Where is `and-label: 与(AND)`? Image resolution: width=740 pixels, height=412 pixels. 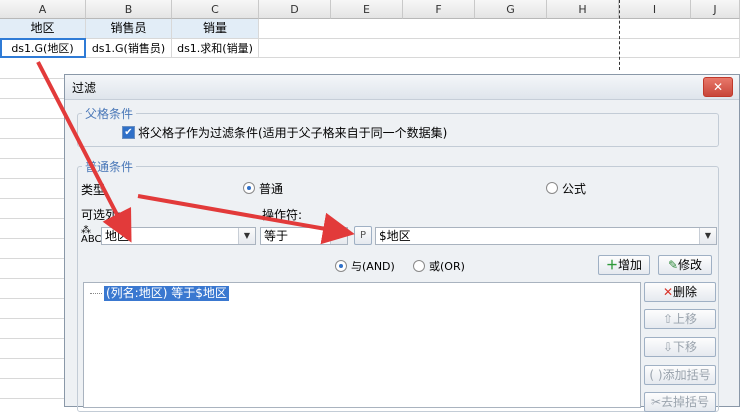 and-label: 与(AND) is located at coordinates (373, 266).